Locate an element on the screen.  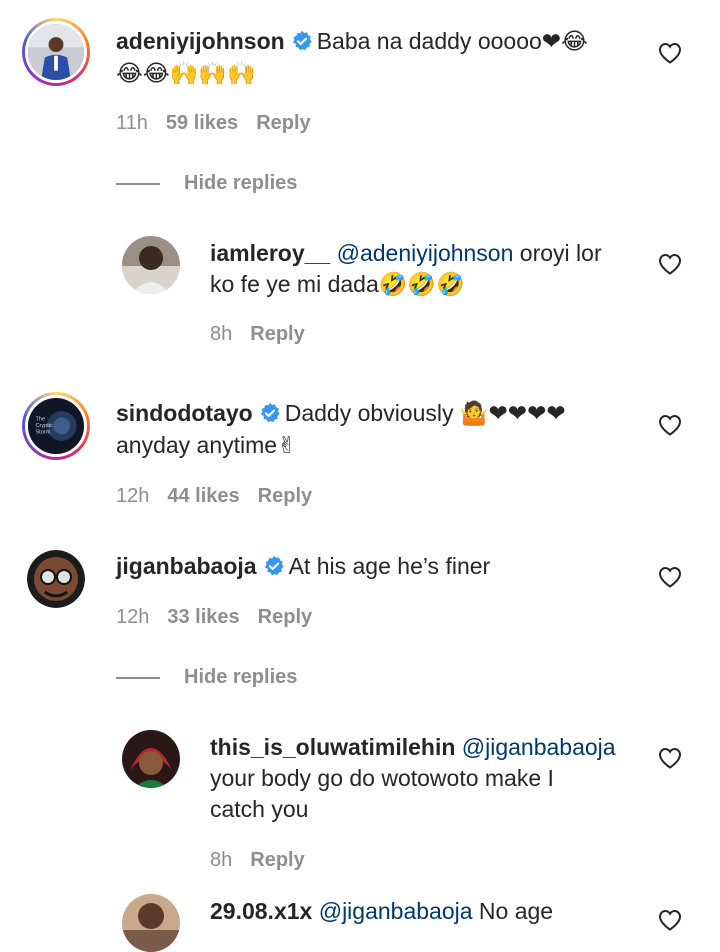
comment-body: No age is located at coordinates (513, 911).